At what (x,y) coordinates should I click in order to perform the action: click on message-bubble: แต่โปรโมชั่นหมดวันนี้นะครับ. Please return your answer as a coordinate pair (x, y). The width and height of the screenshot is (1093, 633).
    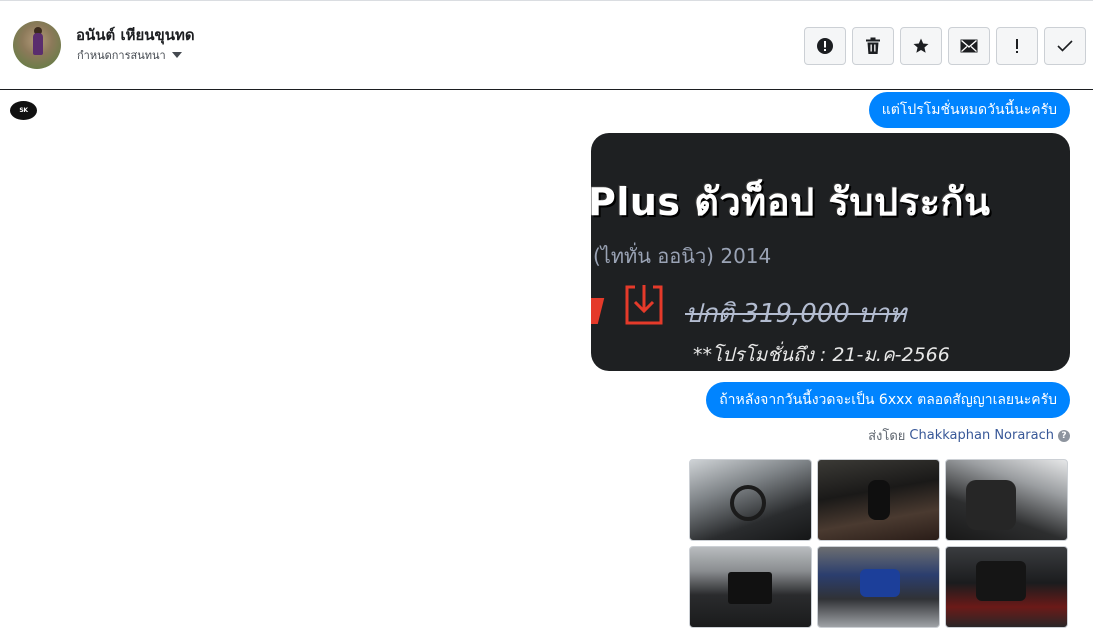
    Looking at the image, I should click on (969, 110).